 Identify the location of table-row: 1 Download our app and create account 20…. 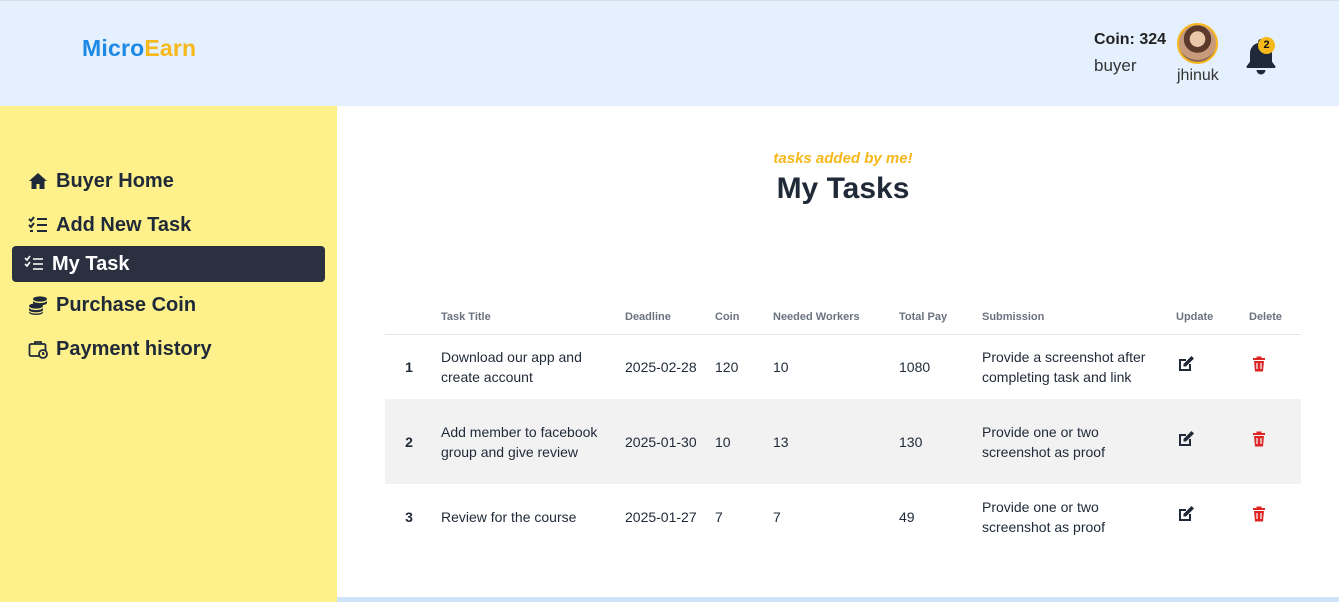
(843, 366).